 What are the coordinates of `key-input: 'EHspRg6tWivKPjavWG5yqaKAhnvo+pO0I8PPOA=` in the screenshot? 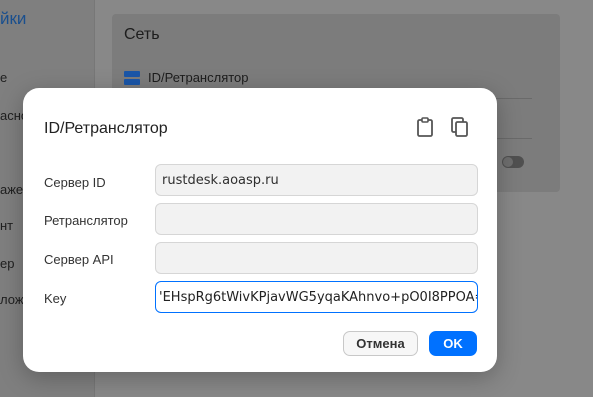 It's located at (316, 297).